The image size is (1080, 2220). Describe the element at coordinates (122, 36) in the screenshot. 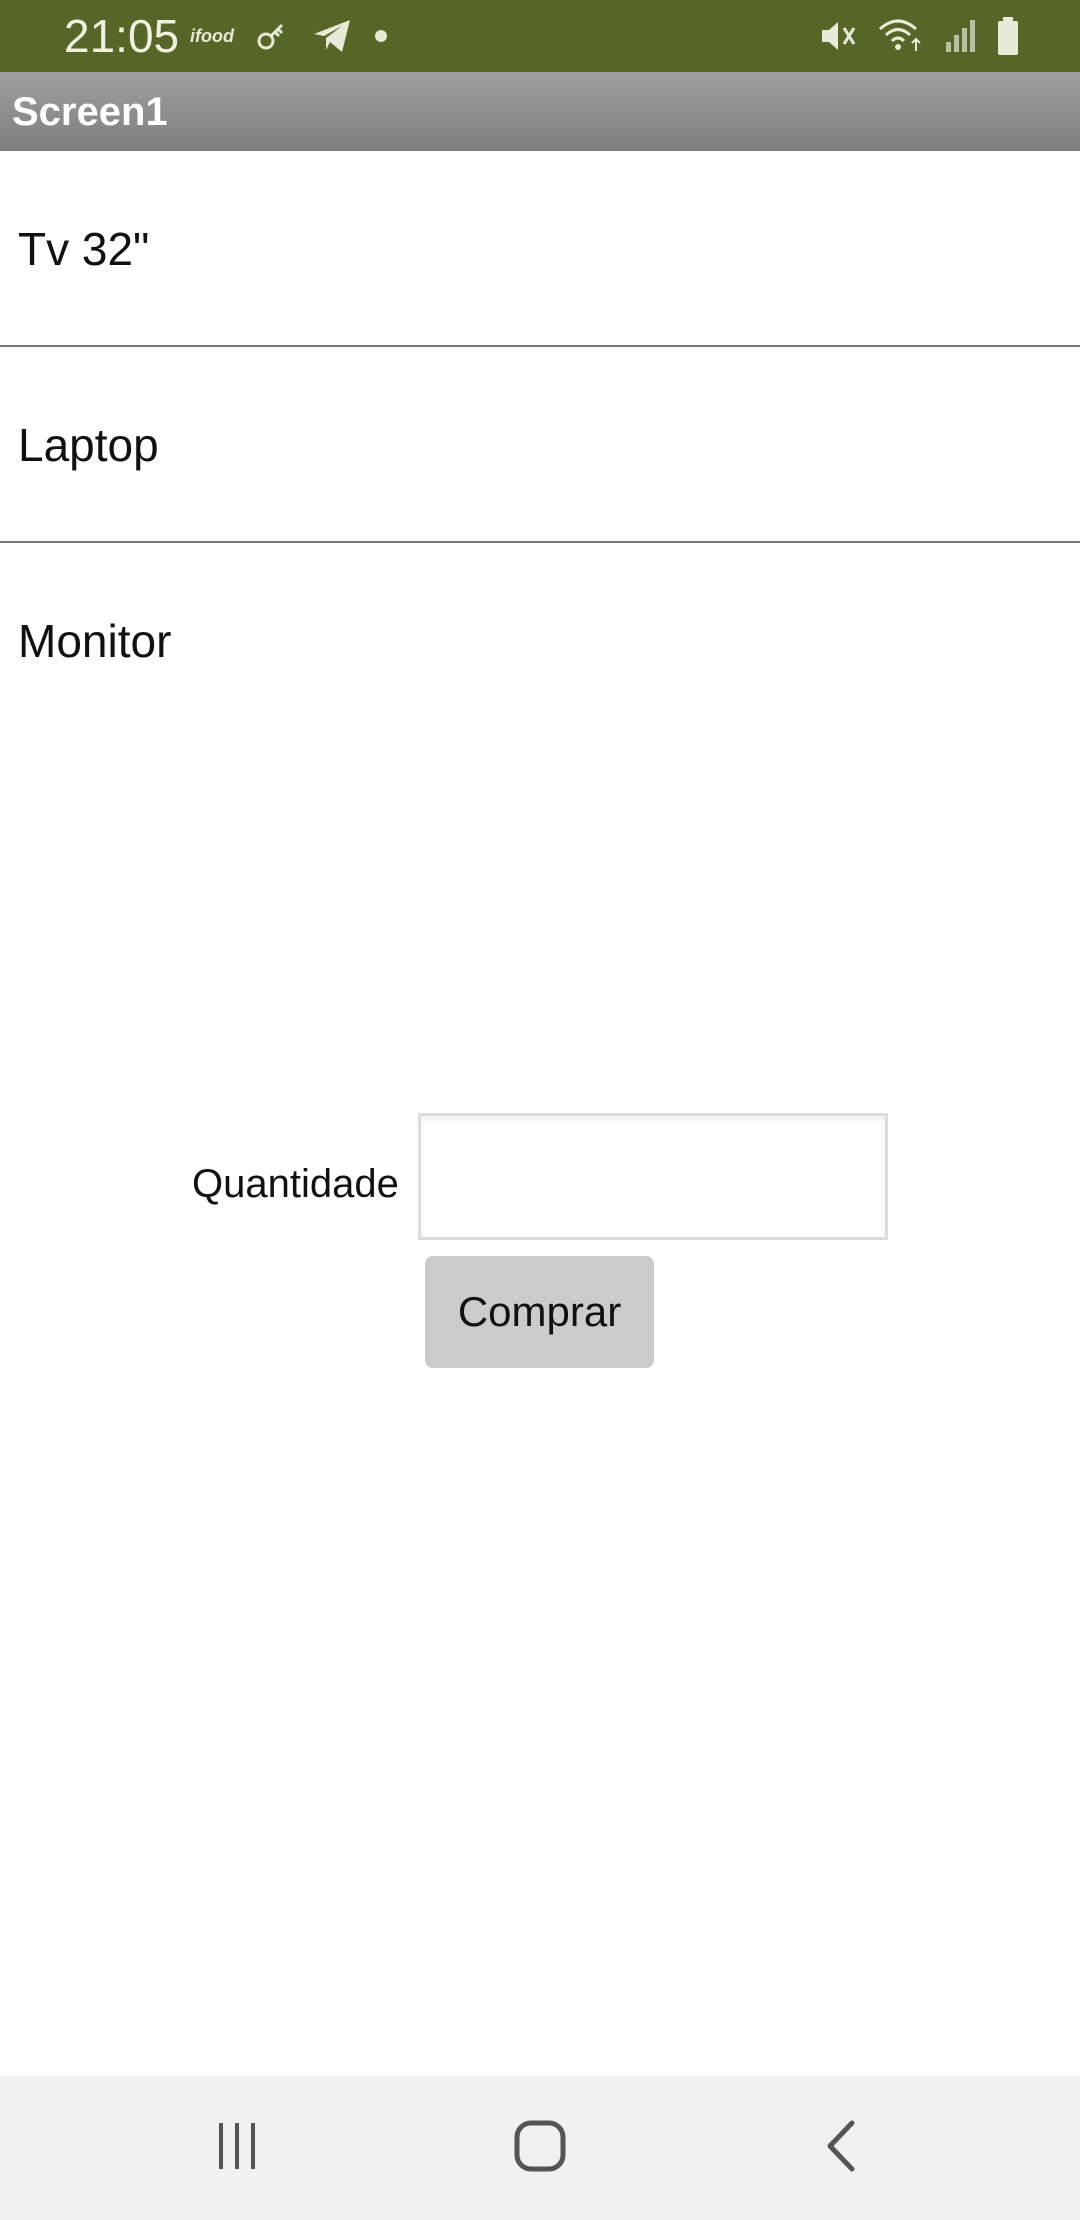

I see `status-time: 21:05` at that location.